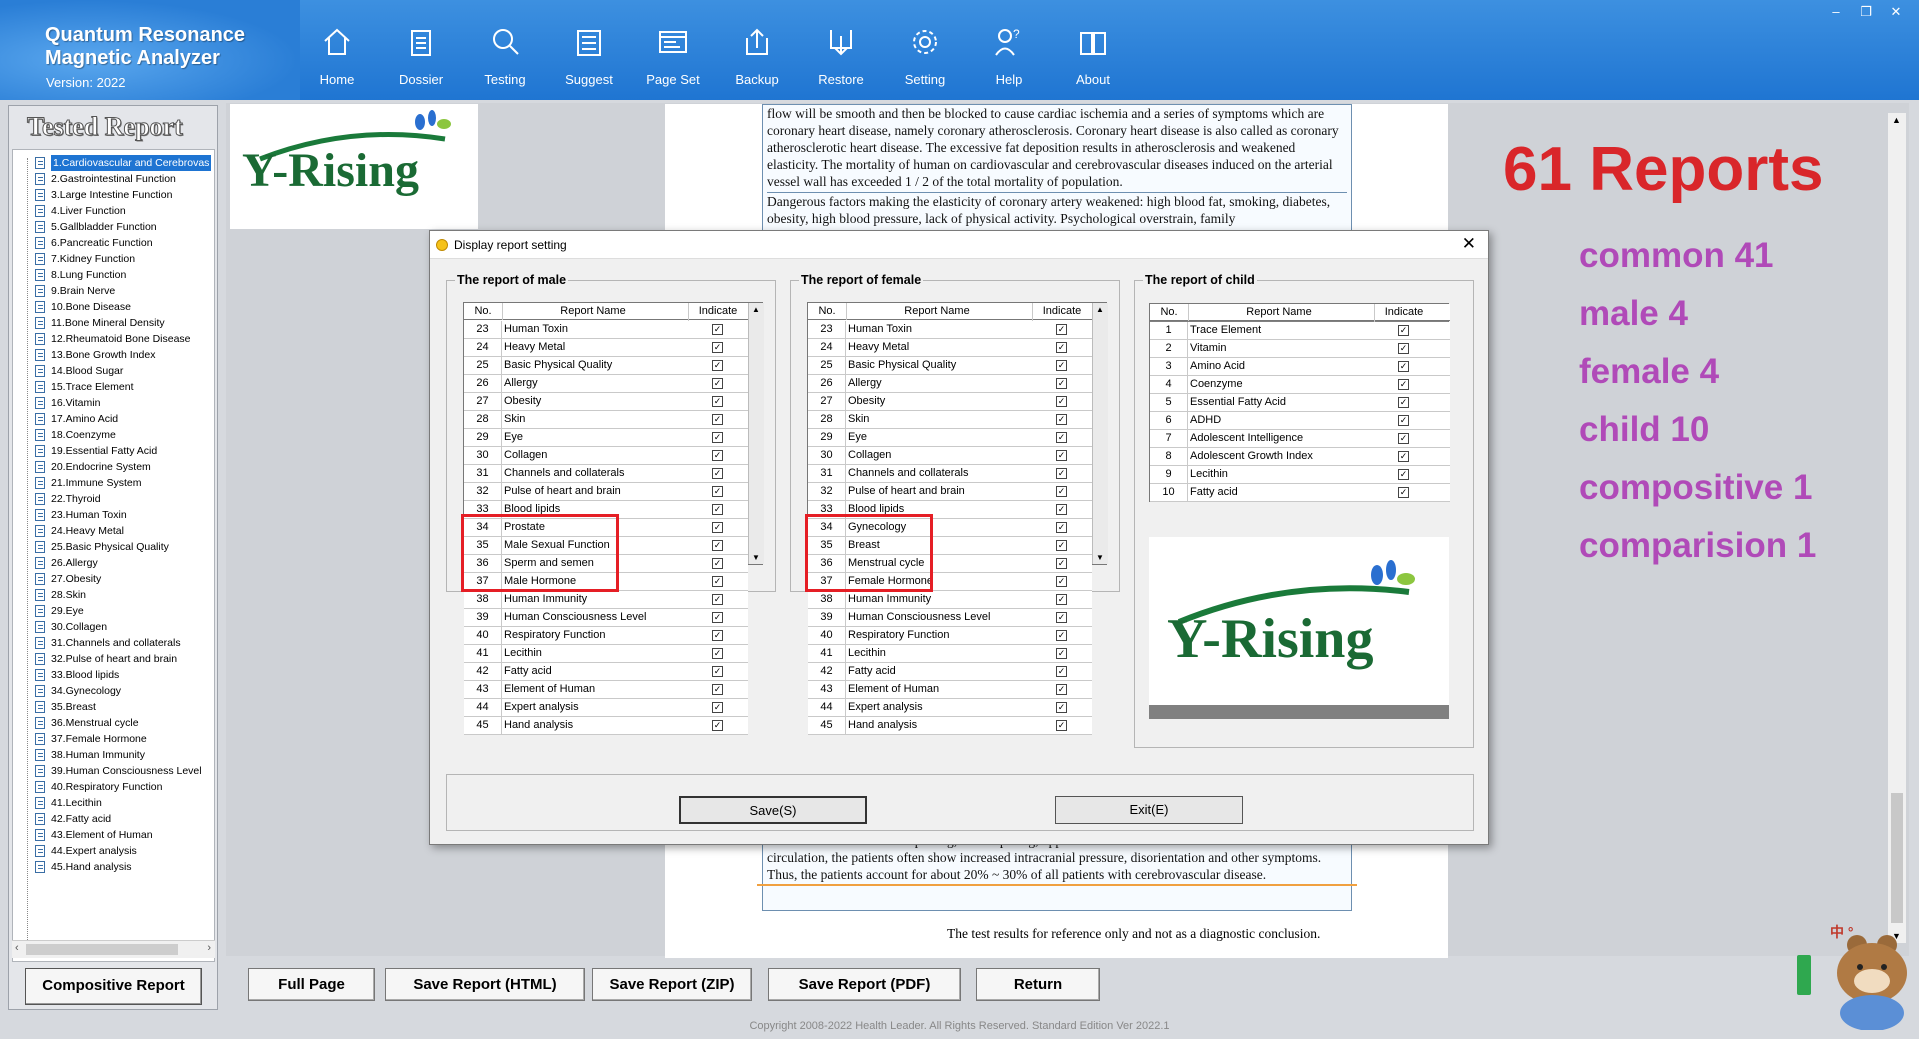  I want to click on report-row: 3 Amino Acid ✓, so click(1300, 367).